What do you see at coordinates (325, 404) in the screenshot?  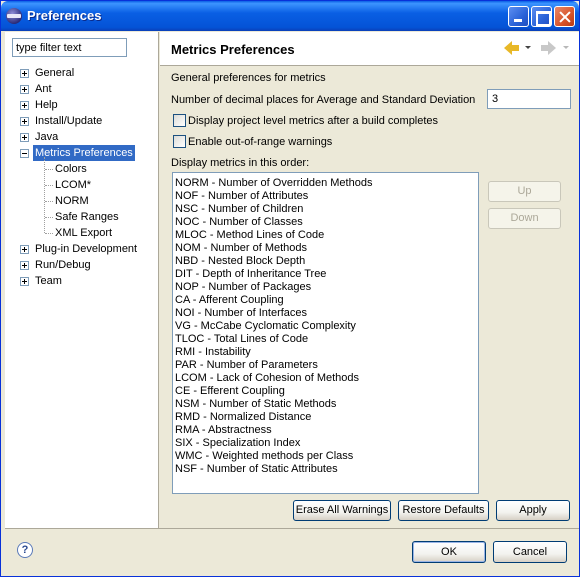 I see `list-item: NSM - Number of Static Methods` at bounding box center [325, 404].